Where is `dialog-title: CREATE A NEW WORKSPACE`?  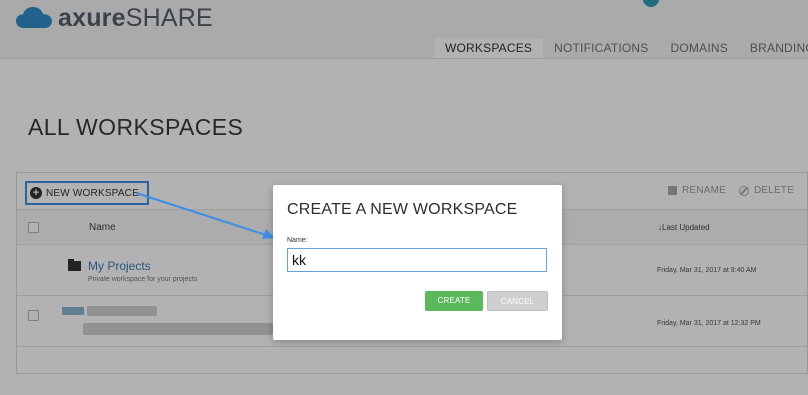 dialog-title: CREATE A NEW WORKSPACE is located at coordinates (402, 209).